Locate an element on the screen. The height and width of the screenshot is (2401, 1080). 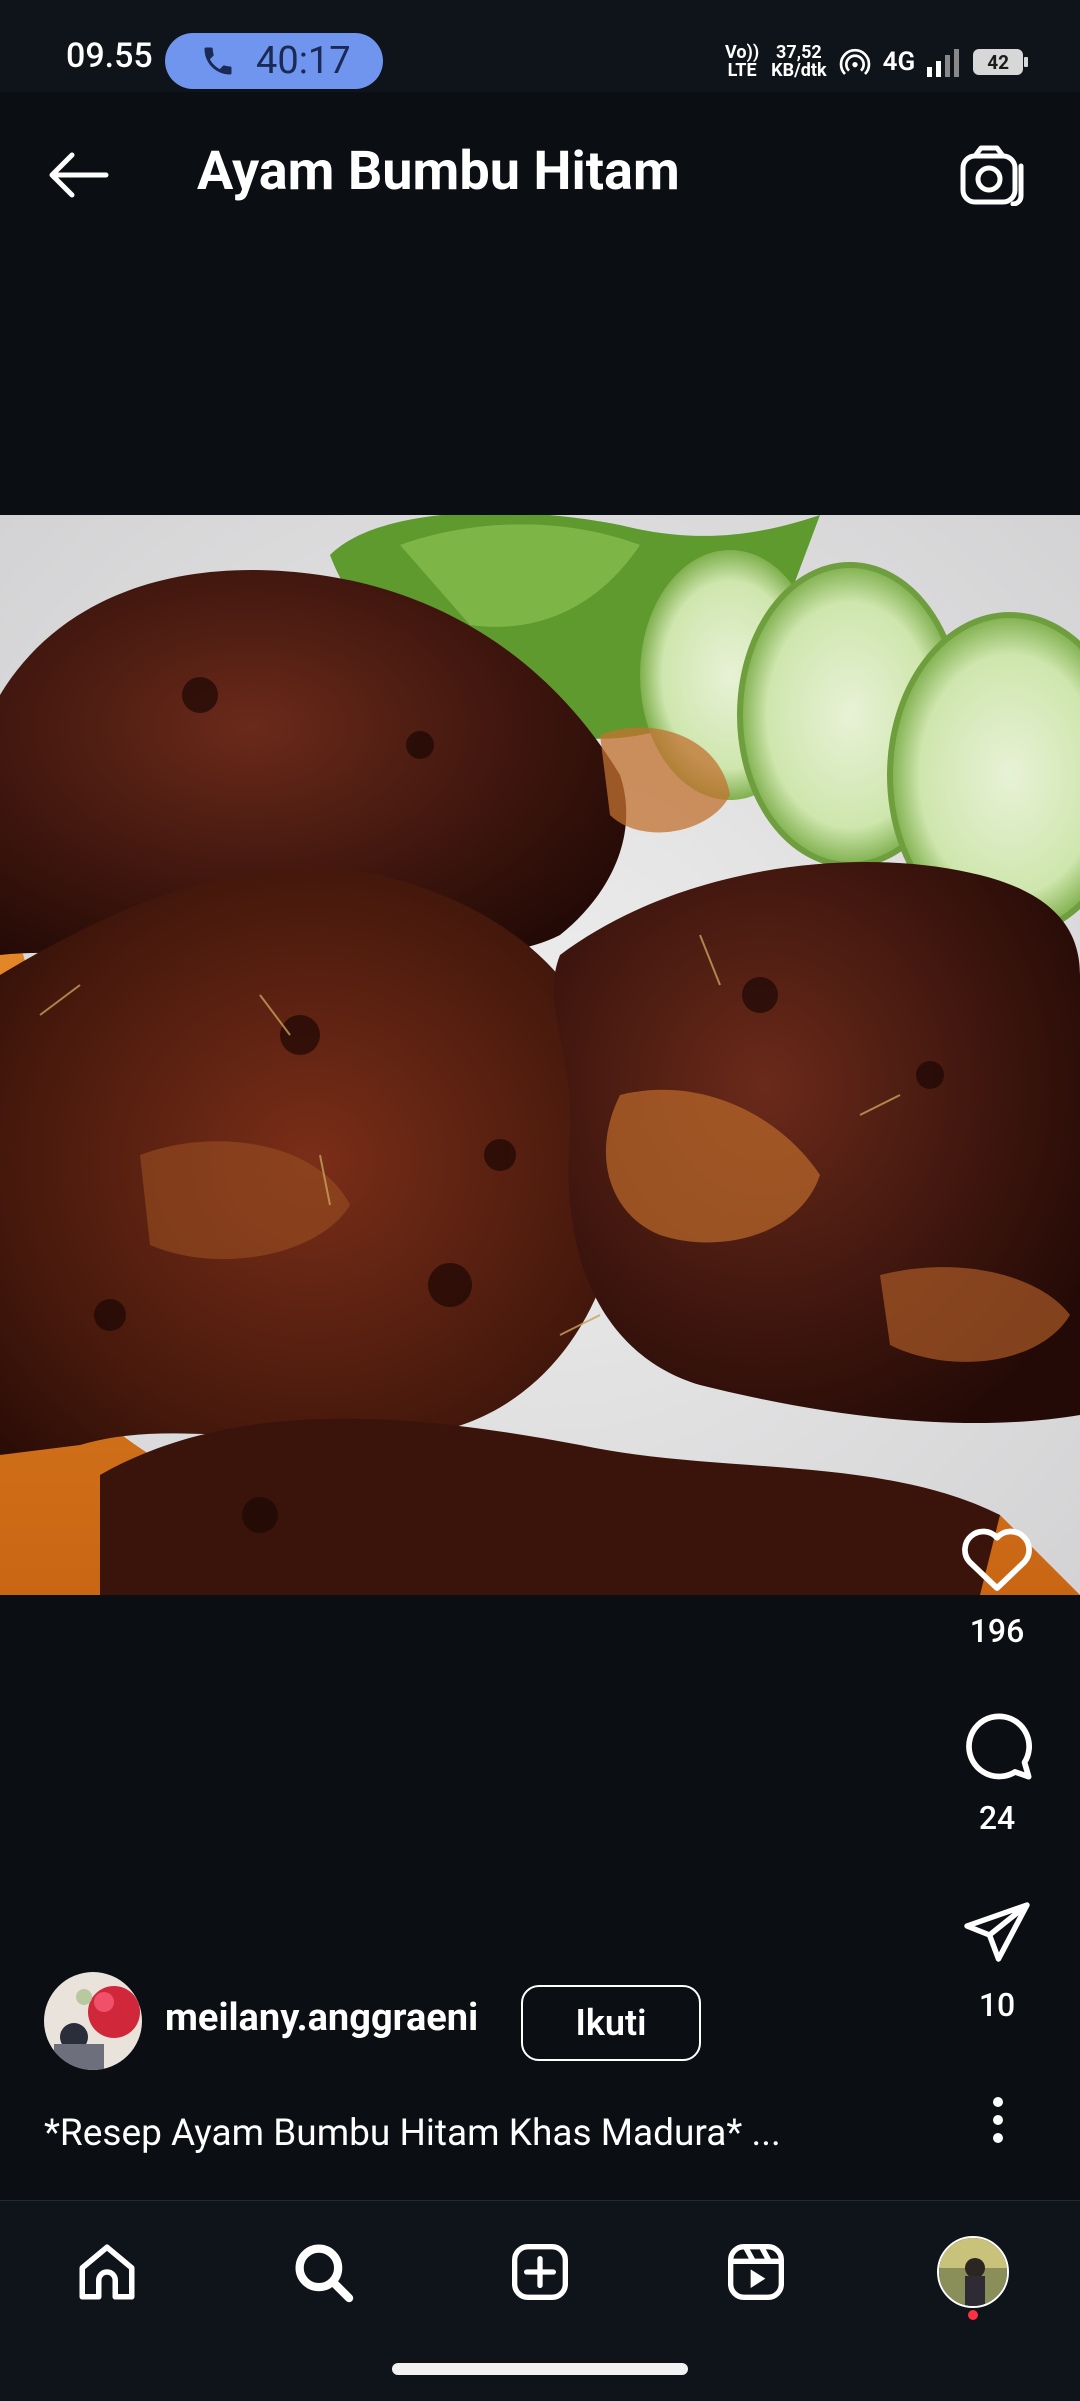
nav-create is located at coordinates (540, 2272).